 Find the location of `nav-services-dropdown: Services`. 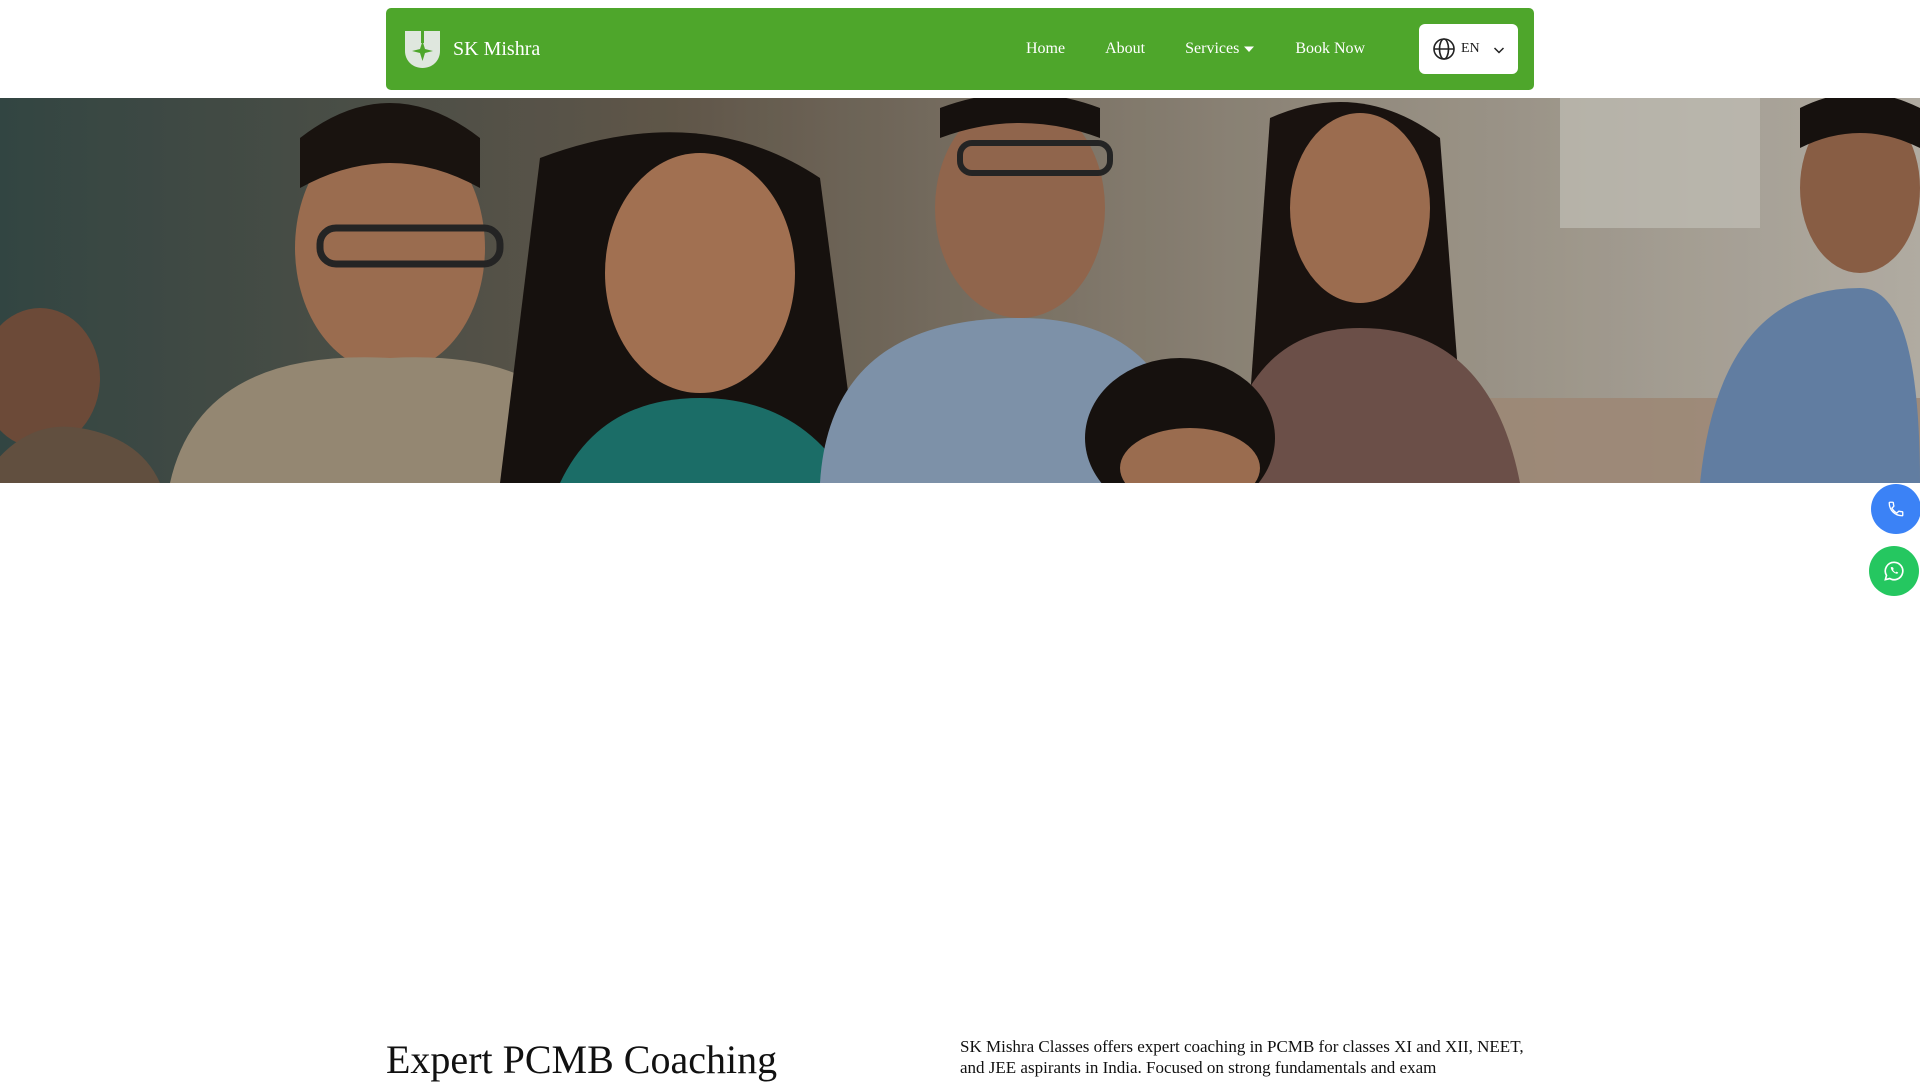

nav-services-dropdown: Services is located at coordinates (1220, 49).